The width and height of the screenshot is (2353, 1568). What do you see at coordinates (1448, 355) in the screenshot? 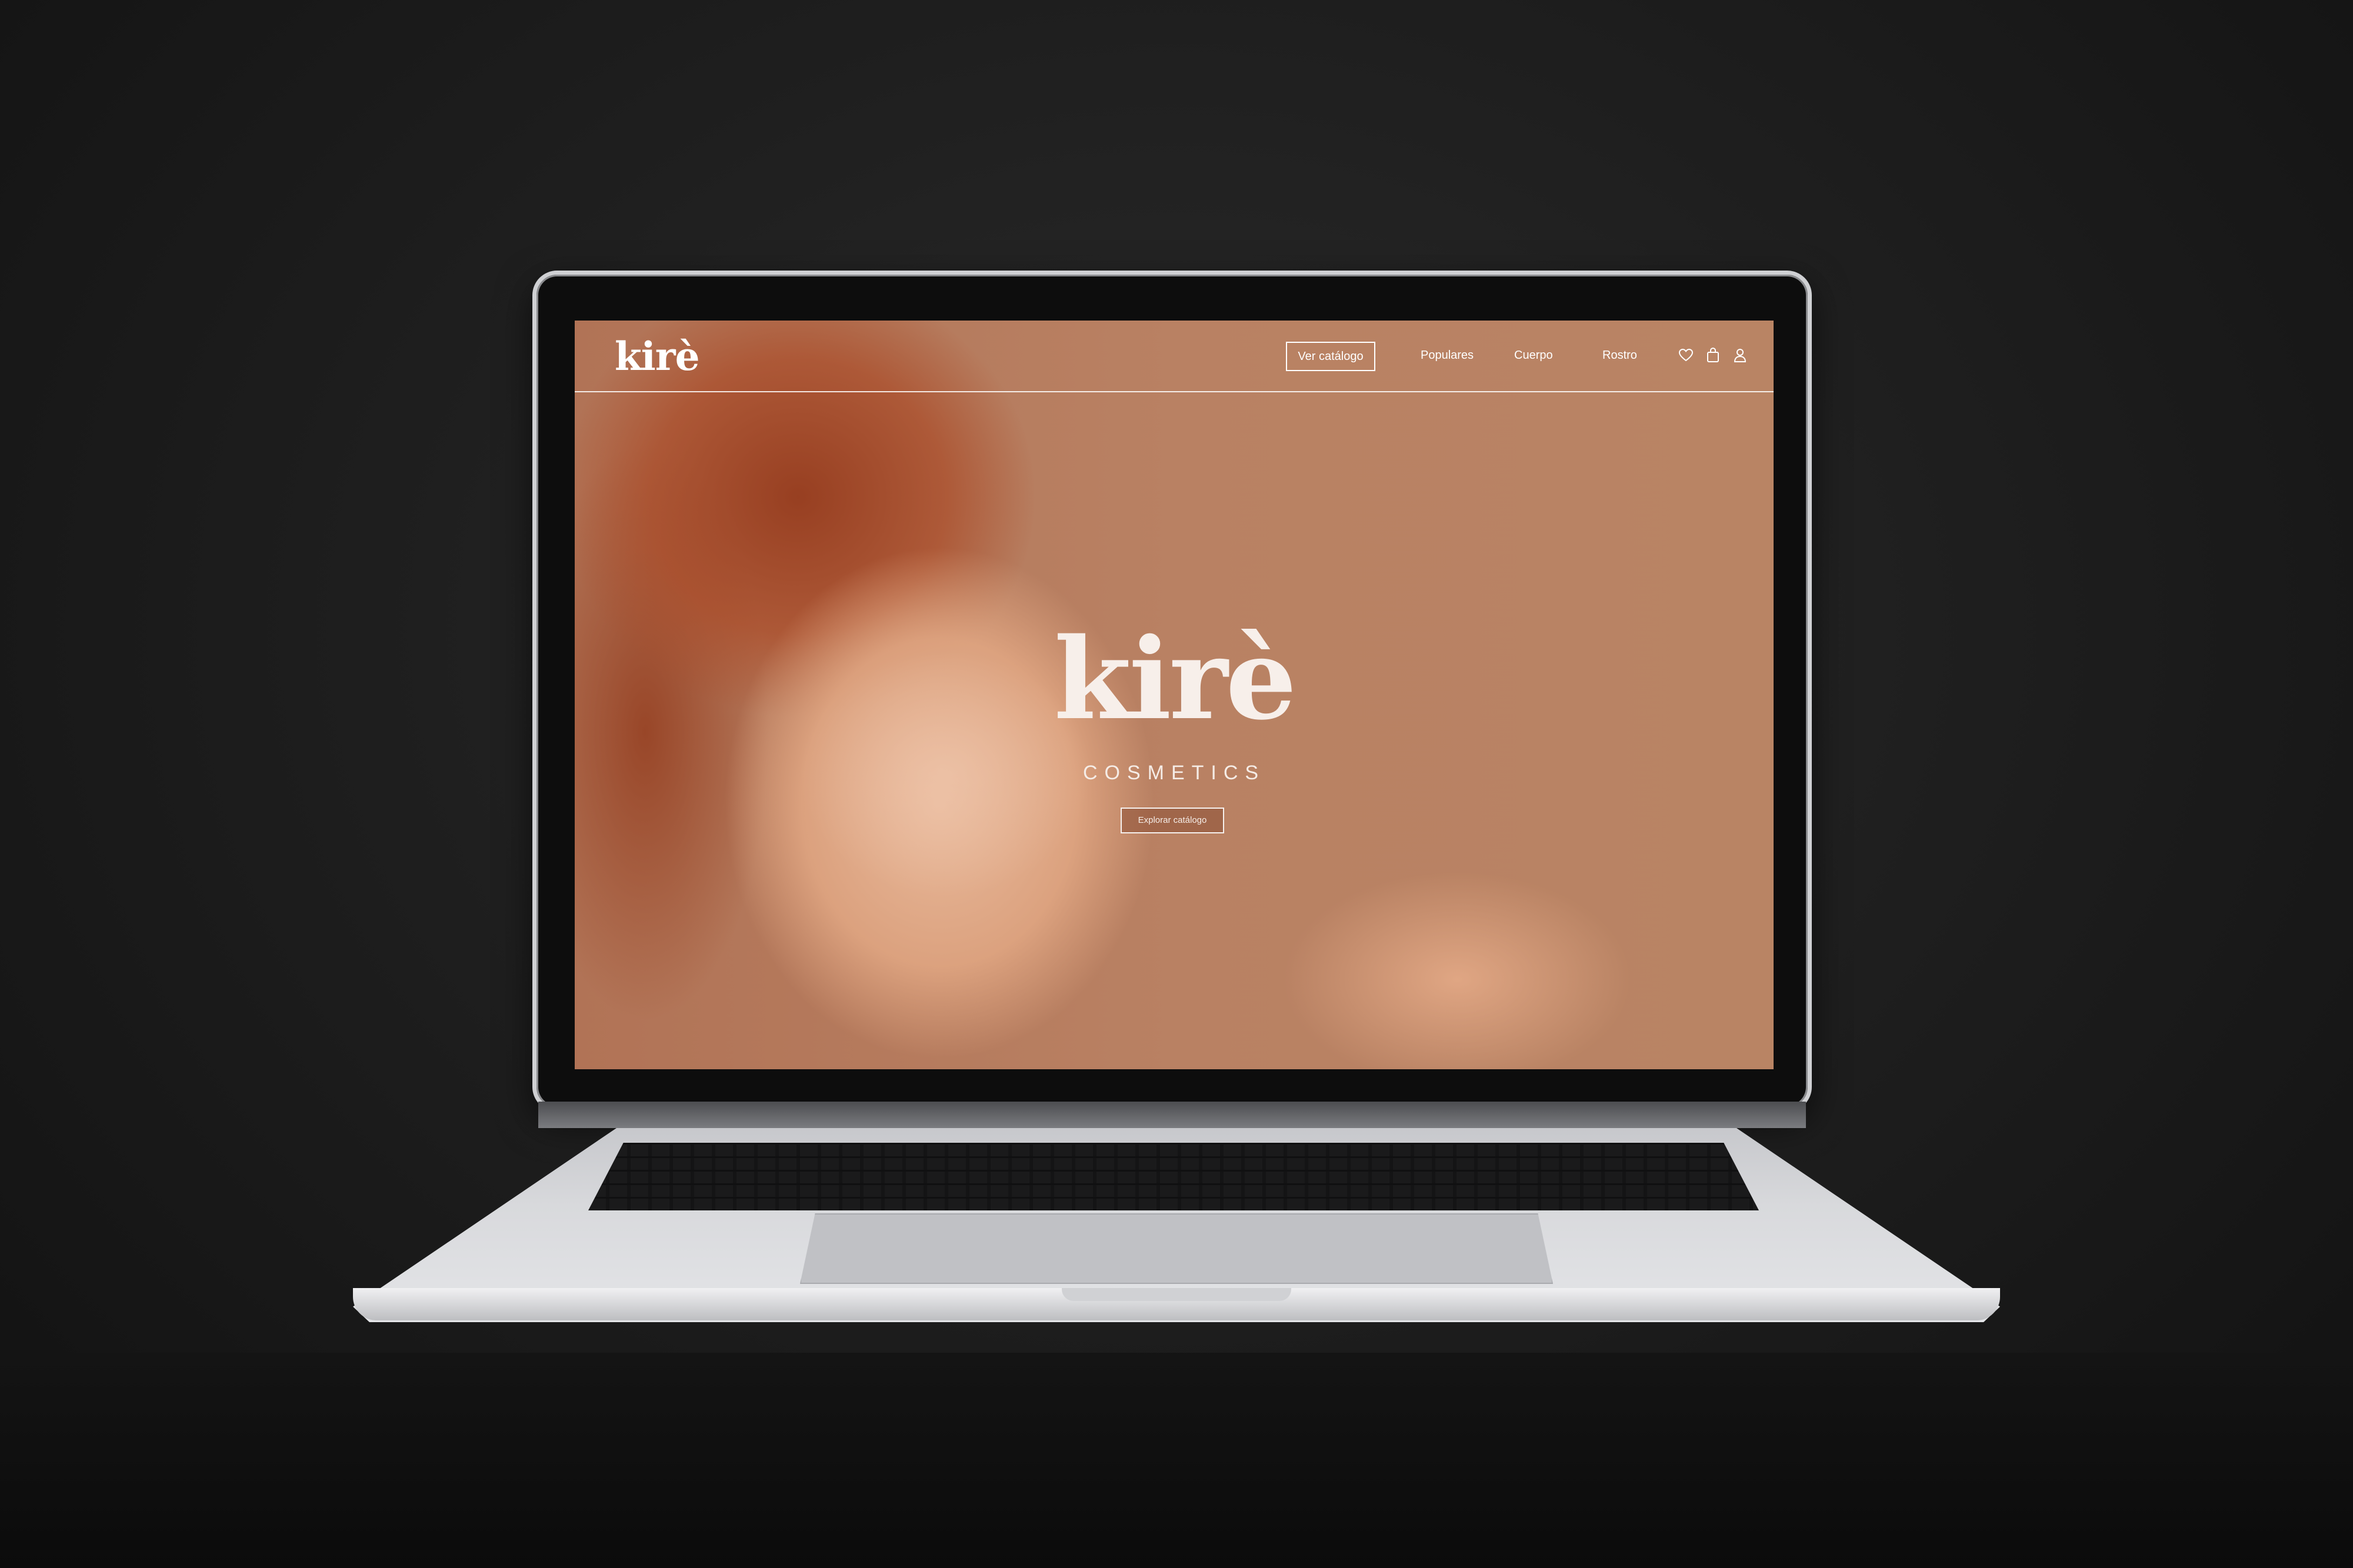
I see `nav-link-populares: Populares` at bounding box center [1448, 355].